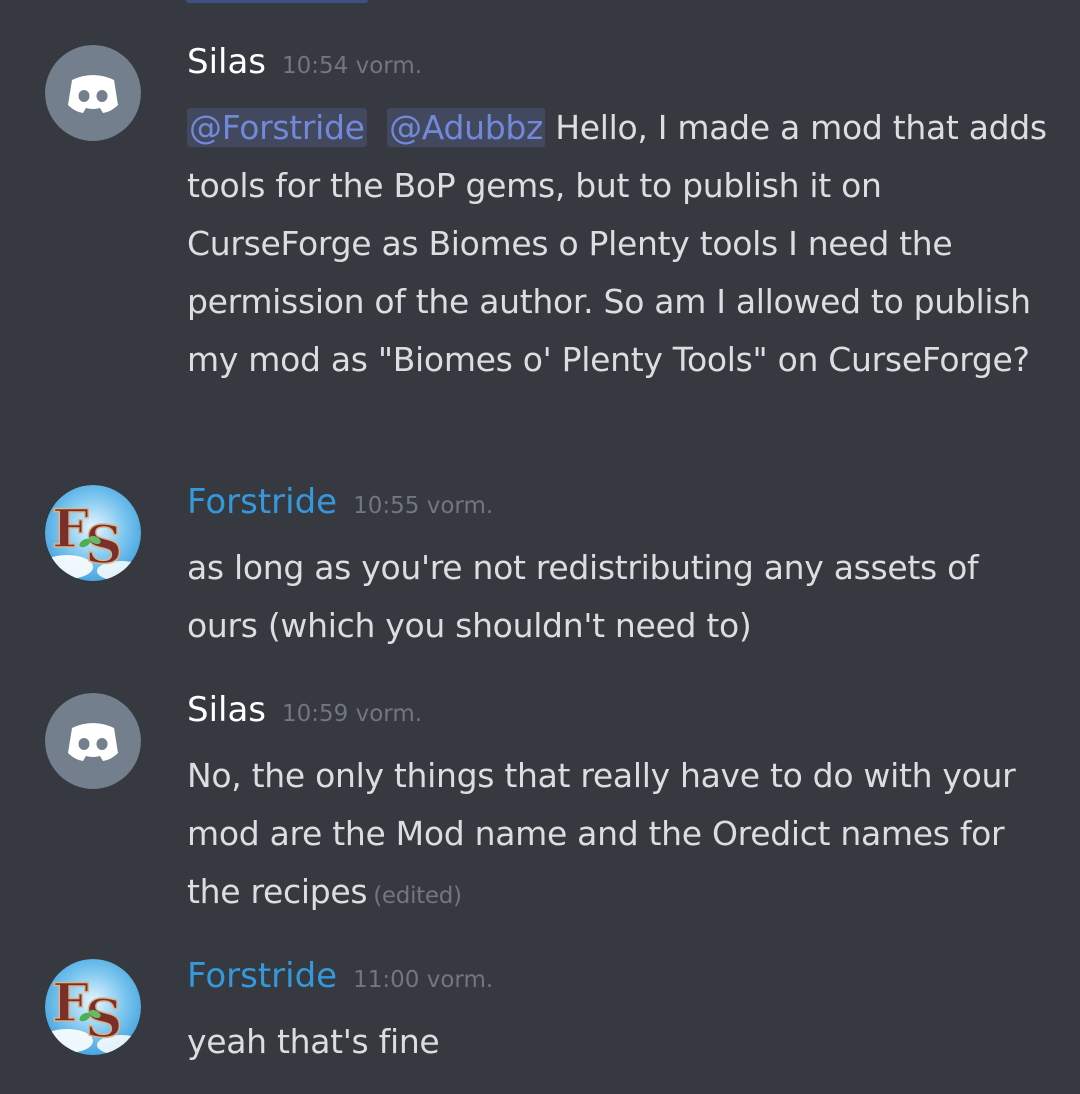 This screenshot has width=1080, height=1094. Describe the element at coordinates (277, 1) in the screenshot. I see `previous-message-highlight` at that location.